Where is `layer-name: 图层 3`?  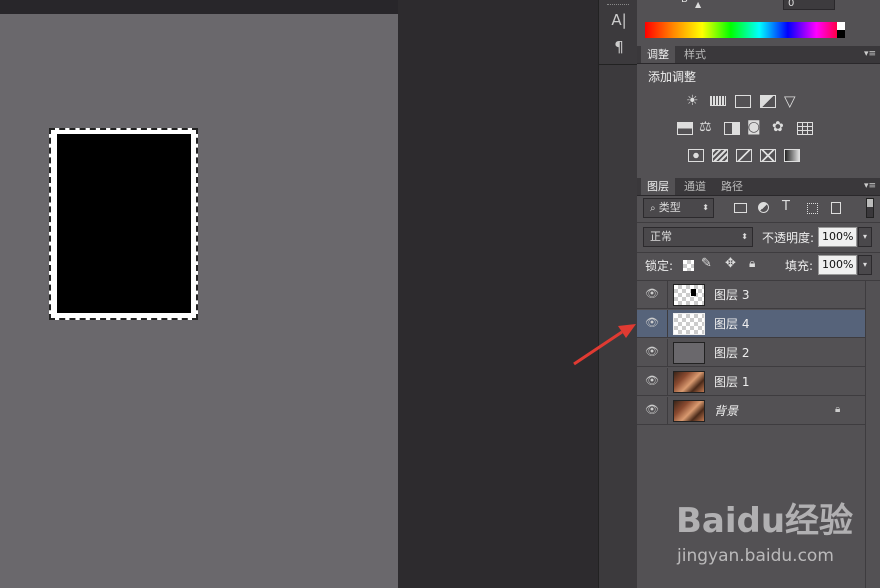 layer-name: 图层 3 is located at coordinates (731, 295).